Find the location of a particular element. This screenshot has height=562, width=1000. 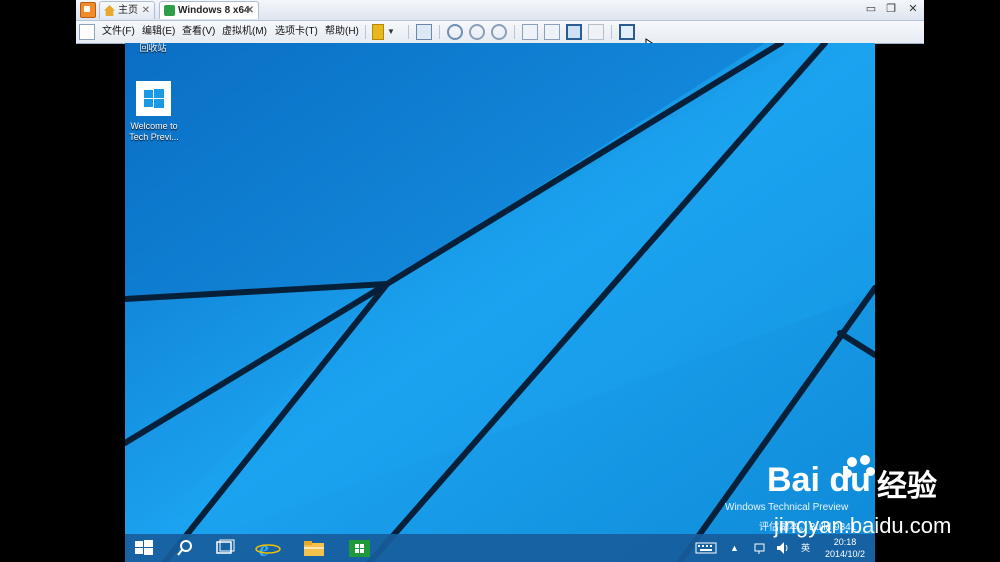

unity-icon is located at coordinates (596, 32).